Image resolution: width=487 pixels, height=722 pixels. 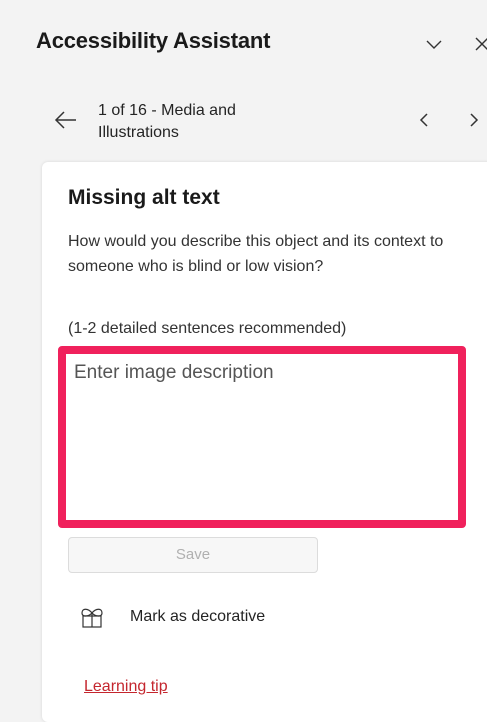 What do you see at coordinates (153, 40) in the screenshot?
I see `pane-title: Accessibility Assistant` at bounding box center [153, 40].